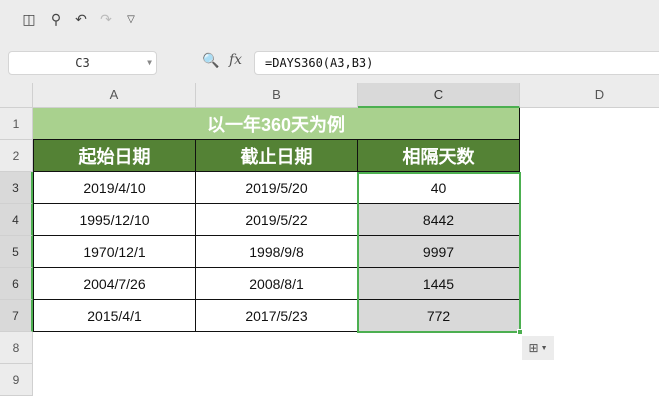 The image size is (659, 409). Describe the element at coordinates (277, 156) in the screenshot. I see `header-end-date: 截止日期` at that location.